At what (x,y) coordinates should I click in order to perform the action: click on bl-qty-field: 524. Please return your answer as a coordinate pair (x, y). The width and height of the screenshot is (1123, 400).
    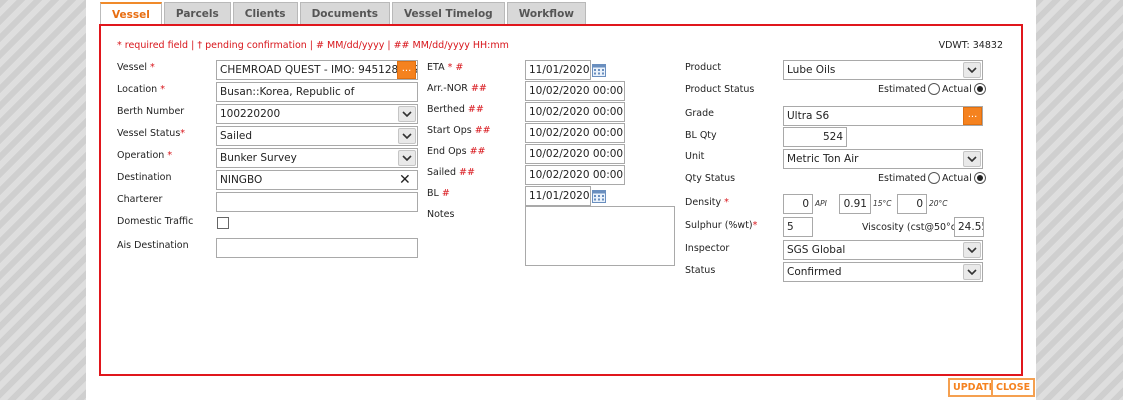
    Looking at the image, I should click on (815, 137).